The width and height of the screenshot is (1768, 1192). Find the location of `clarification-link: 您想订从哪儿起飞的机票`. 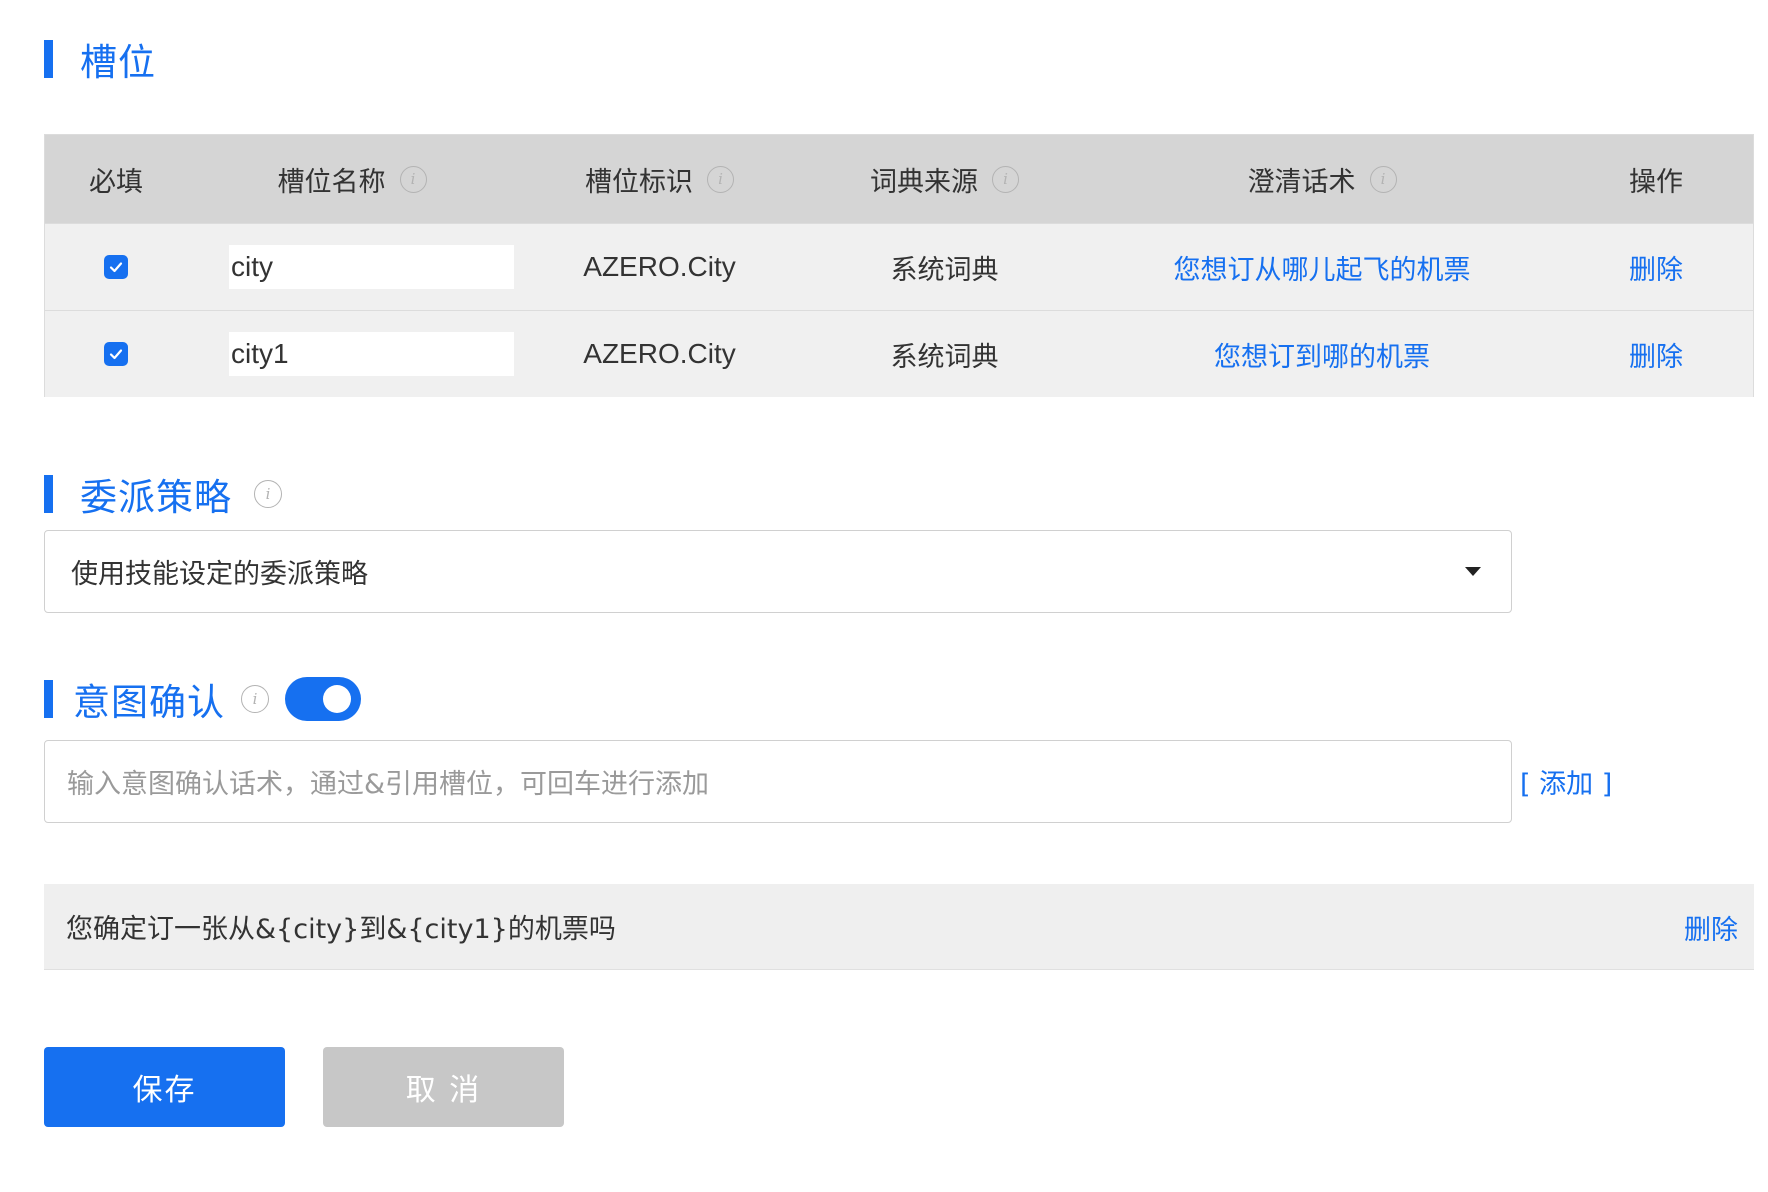

clarification-link: 您想订从哪儿起飞的机票 is located at coordinates (1322, 267).